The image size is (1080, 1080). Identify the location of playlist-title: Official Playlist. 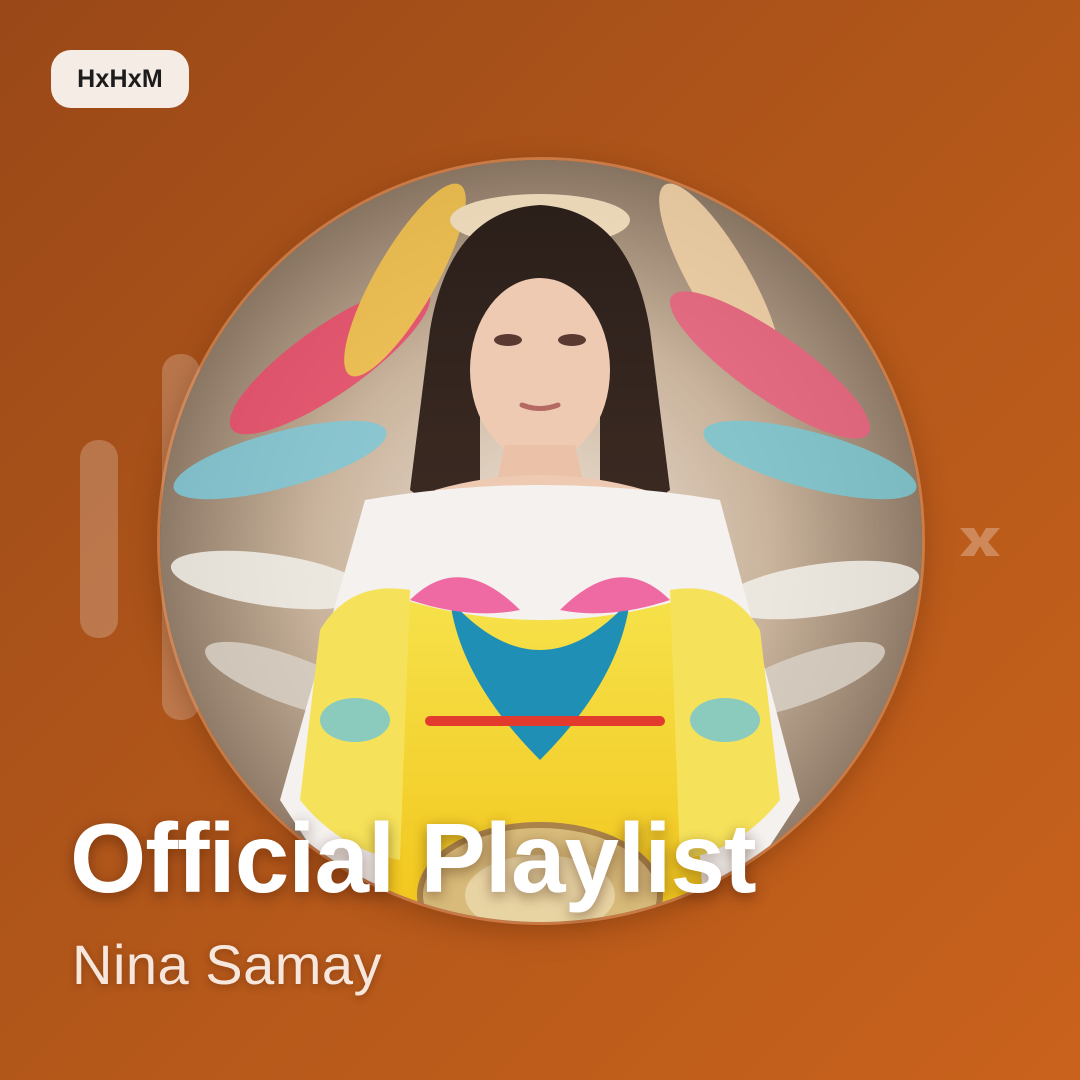
(413, 858).